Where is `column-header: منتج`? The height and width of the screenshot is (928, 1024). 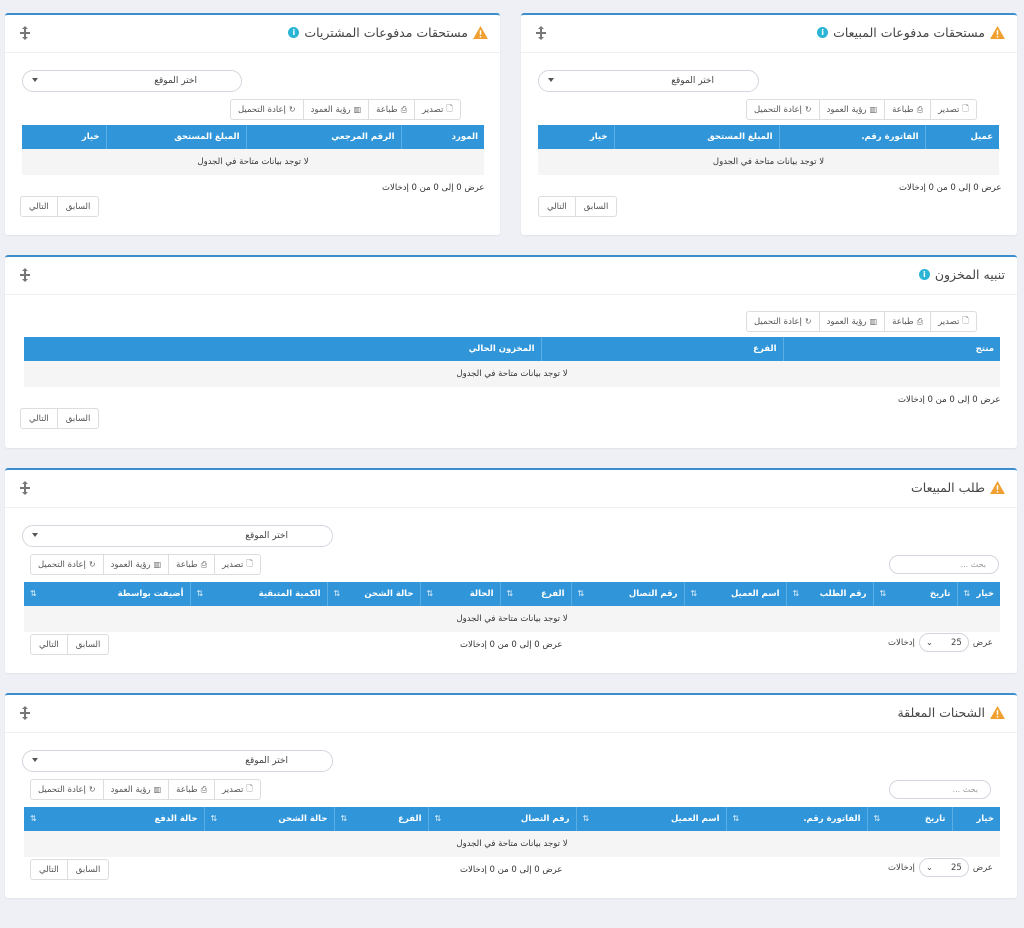 column-header: منتج is located at coordinates (891, 349).